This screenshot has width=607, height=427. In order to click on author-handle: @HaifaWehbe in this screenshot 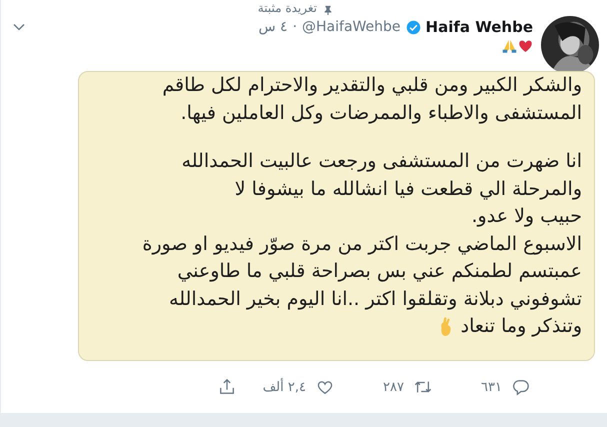, I will do `click(351, 27)`.